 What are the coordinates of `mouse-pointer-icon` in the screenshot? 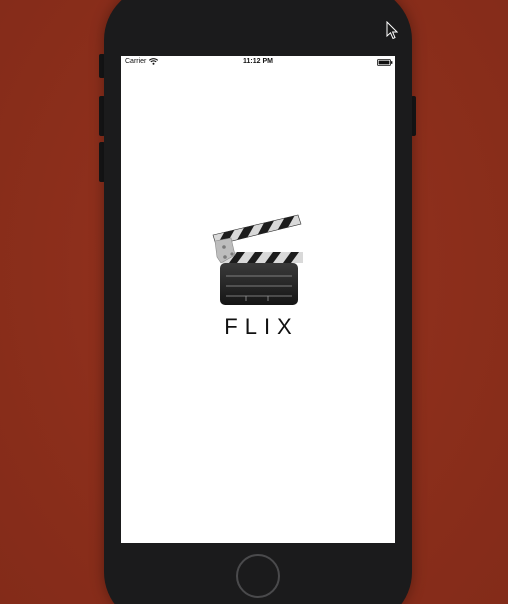 It's located at (392, 30).